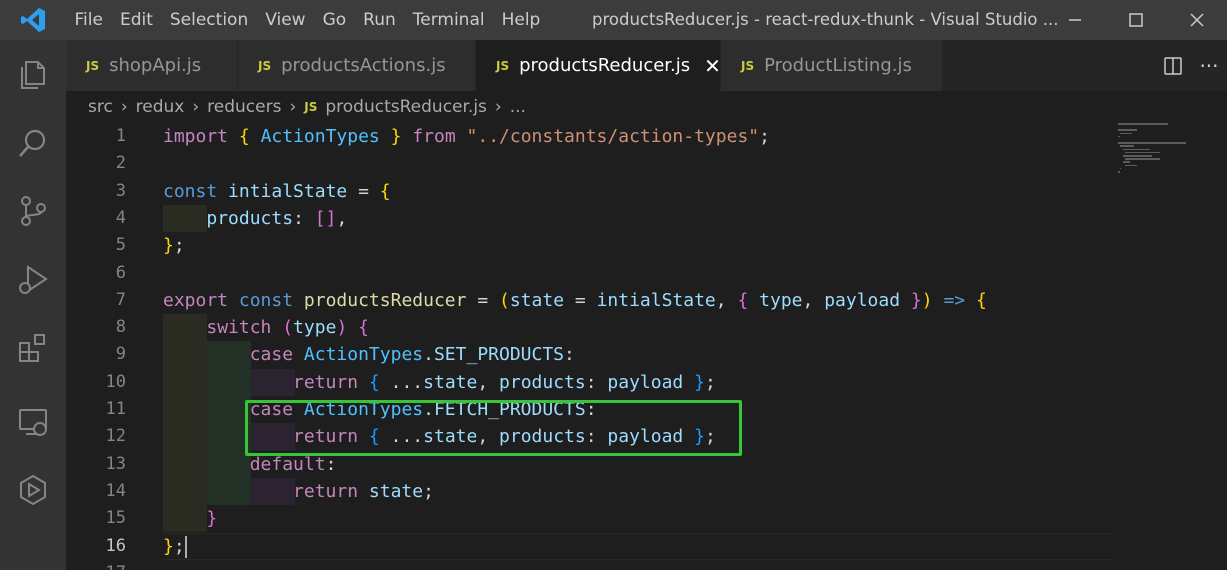 The image size is (1227, 570). What do you see at coordinates (120, 299) in the screenshot?
I see `line-number: 7` at bounding box center [120, 299].